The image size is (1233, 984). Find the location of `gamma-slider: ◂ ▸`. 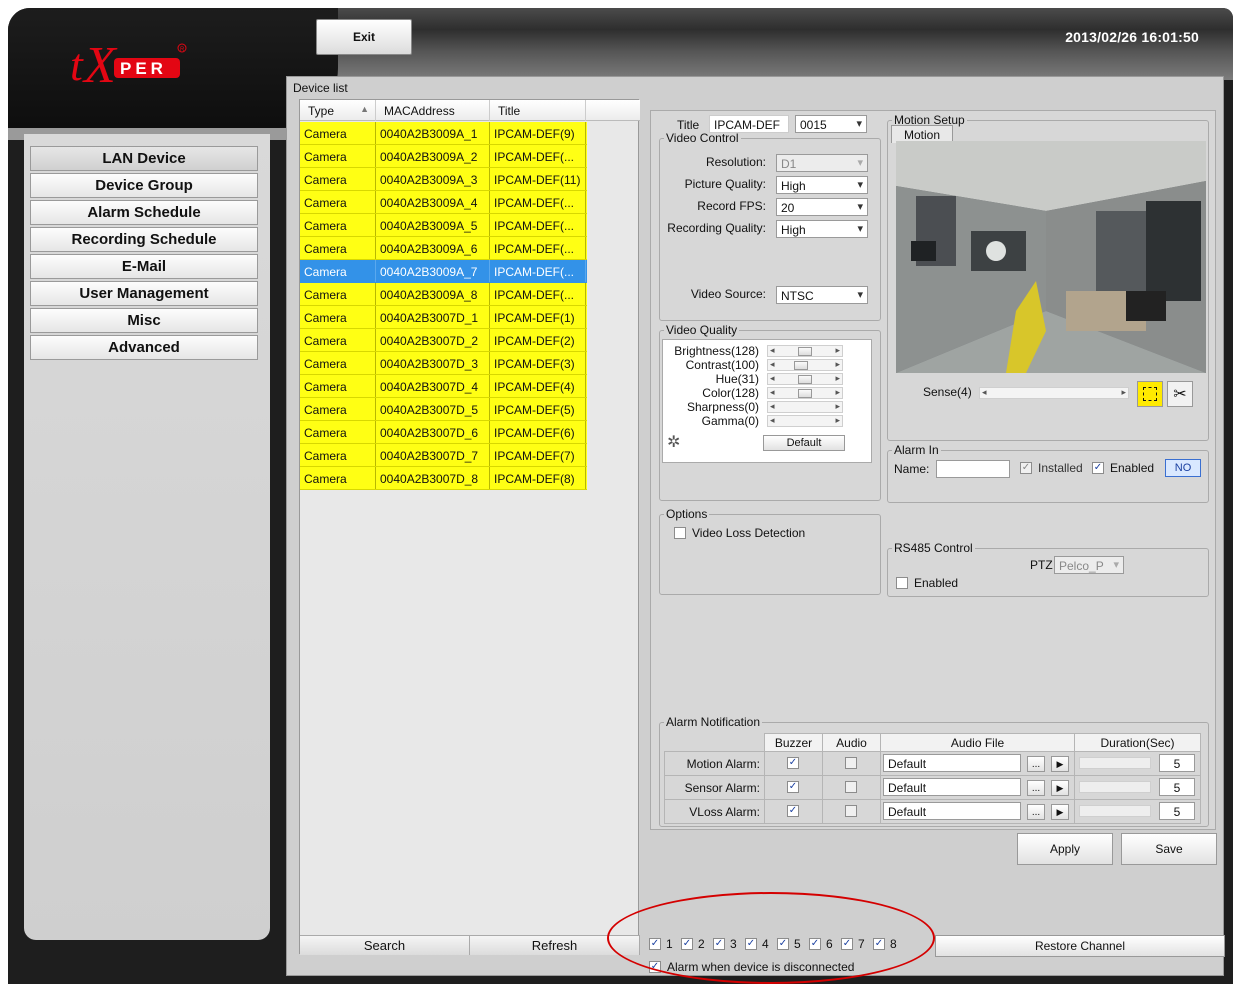

gamma-slider: ◂ ▸ is located at coordinates (805, 421).